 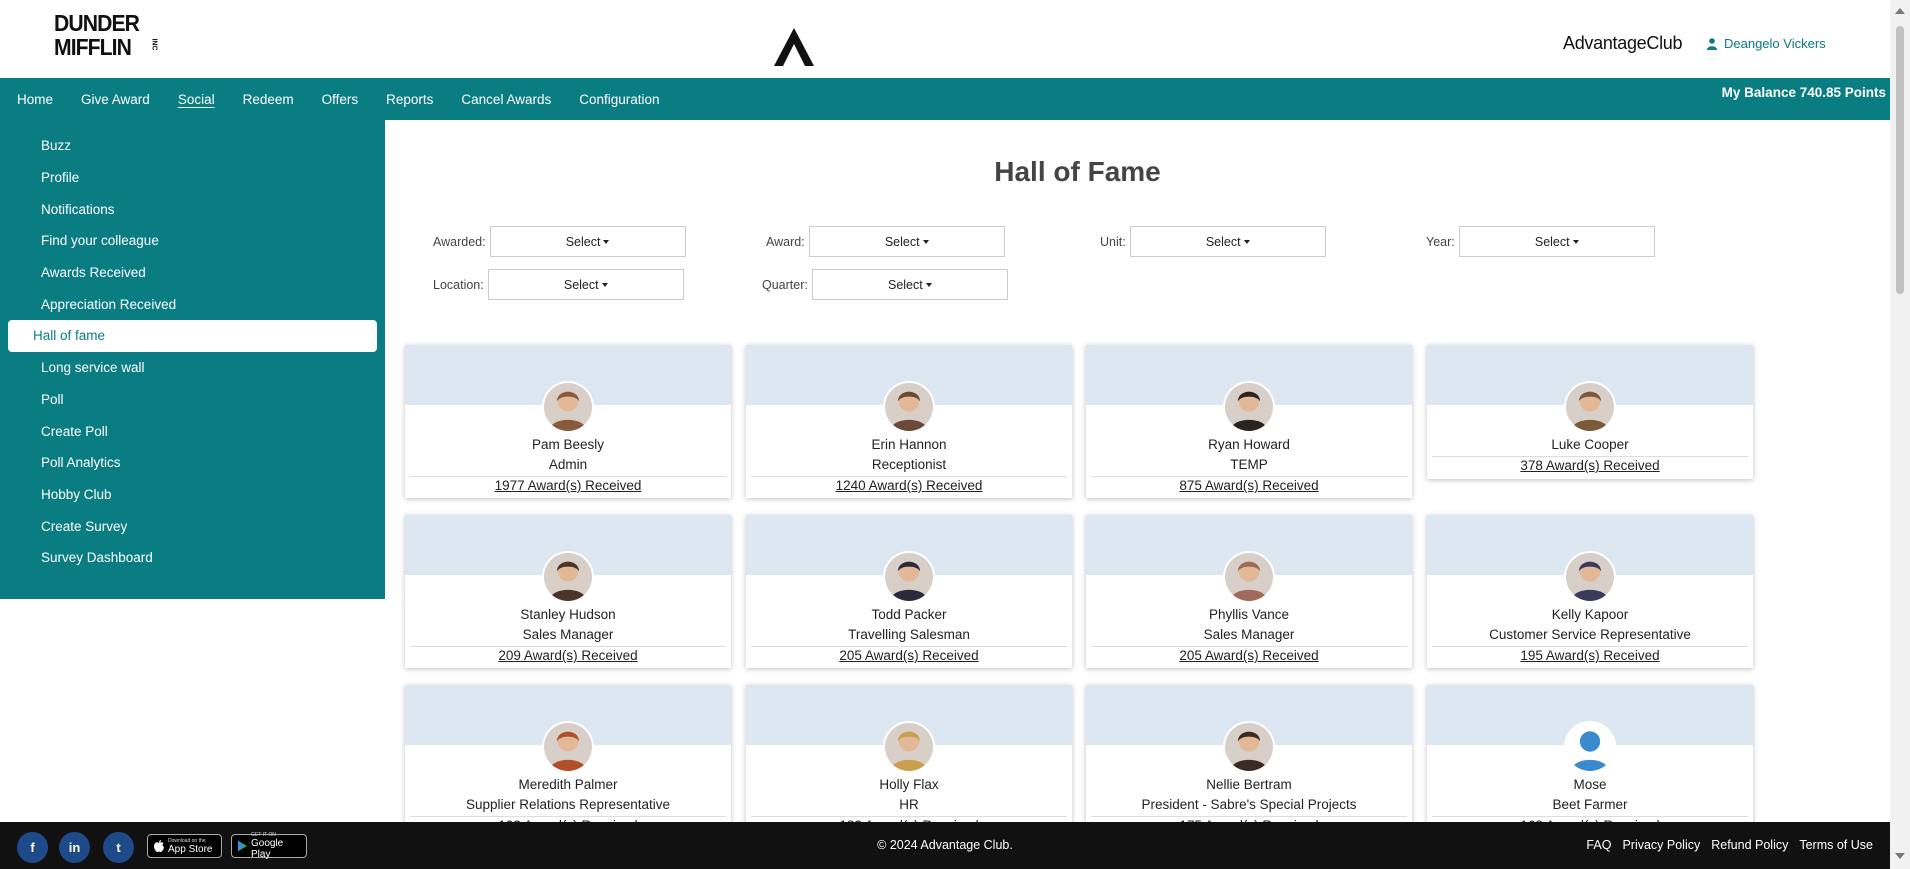 I want to click on awards-received-link: 209 Award(s) Received, so click(x=568, y=655).